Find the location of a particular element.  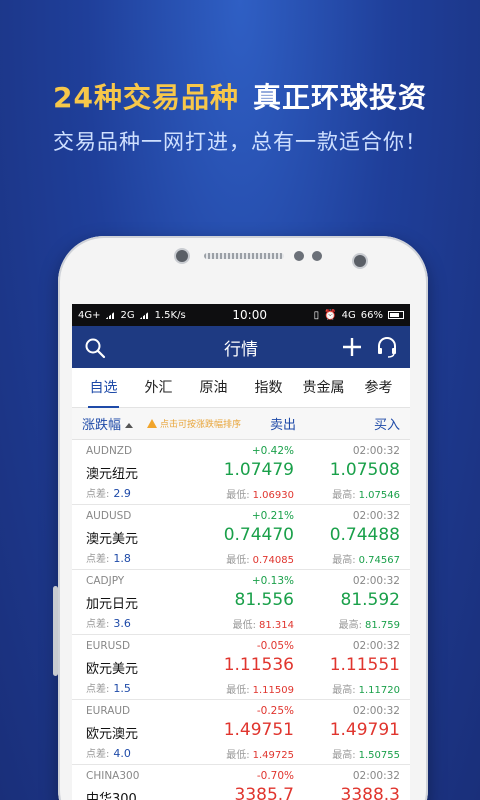

sort-by-change-button: 涨跌幅 is located at coordinates (108, 423).